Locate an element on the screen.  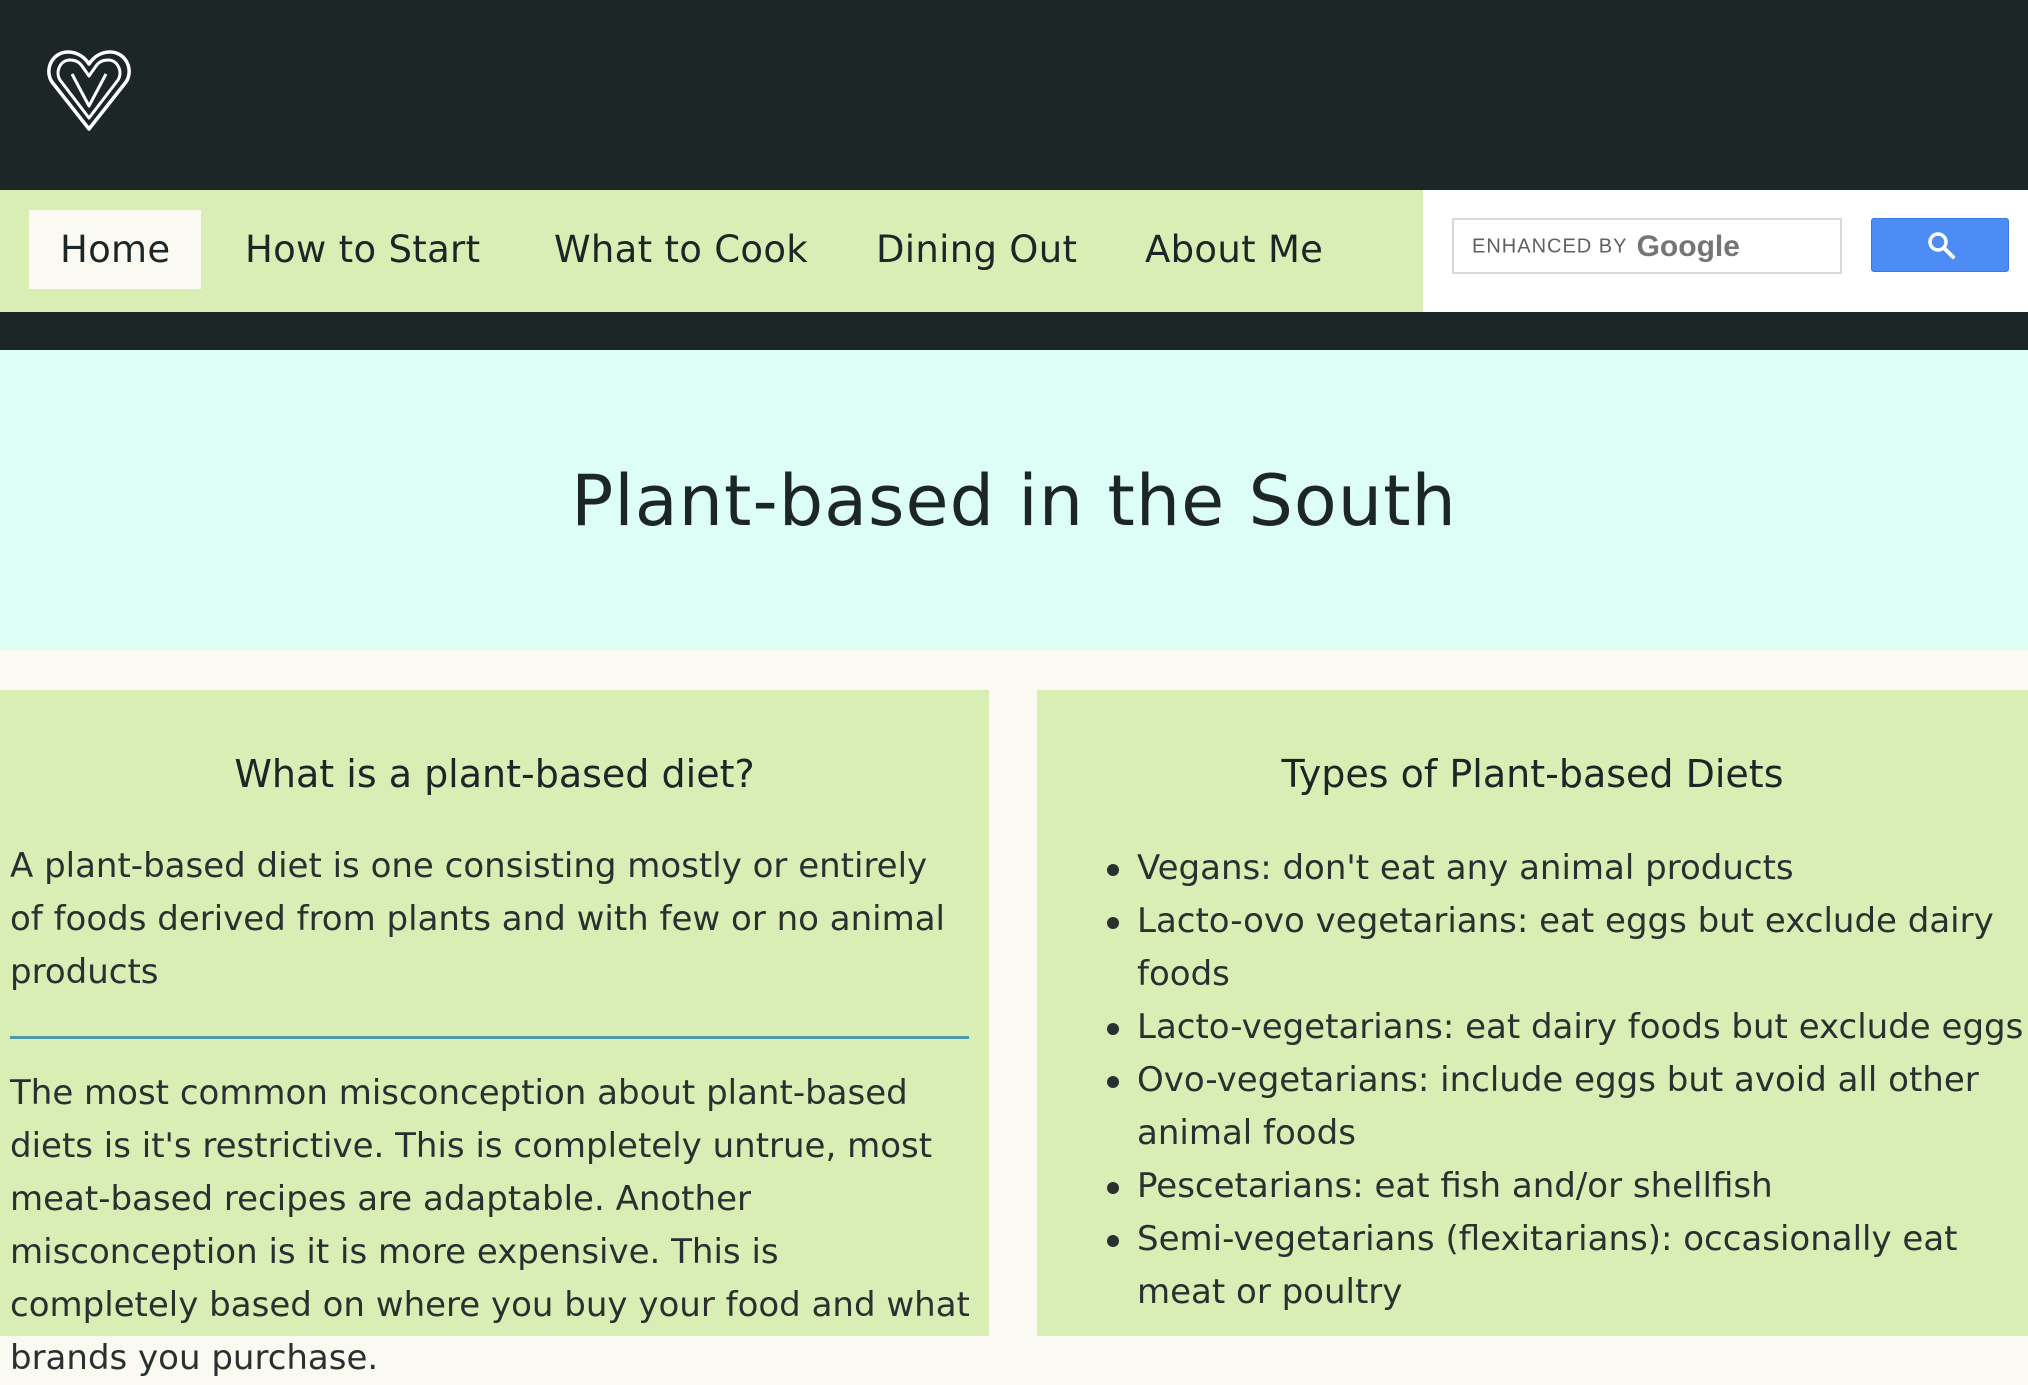
nav-item-what-to-cook: What to Cook is located at coordinates (681, 249).